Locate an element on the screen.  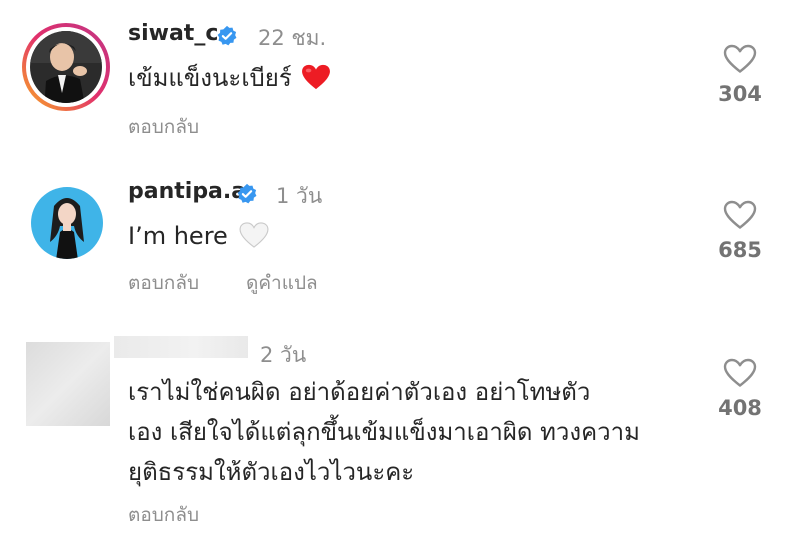
username: pantipa.a is located at coordinates (187, 191).